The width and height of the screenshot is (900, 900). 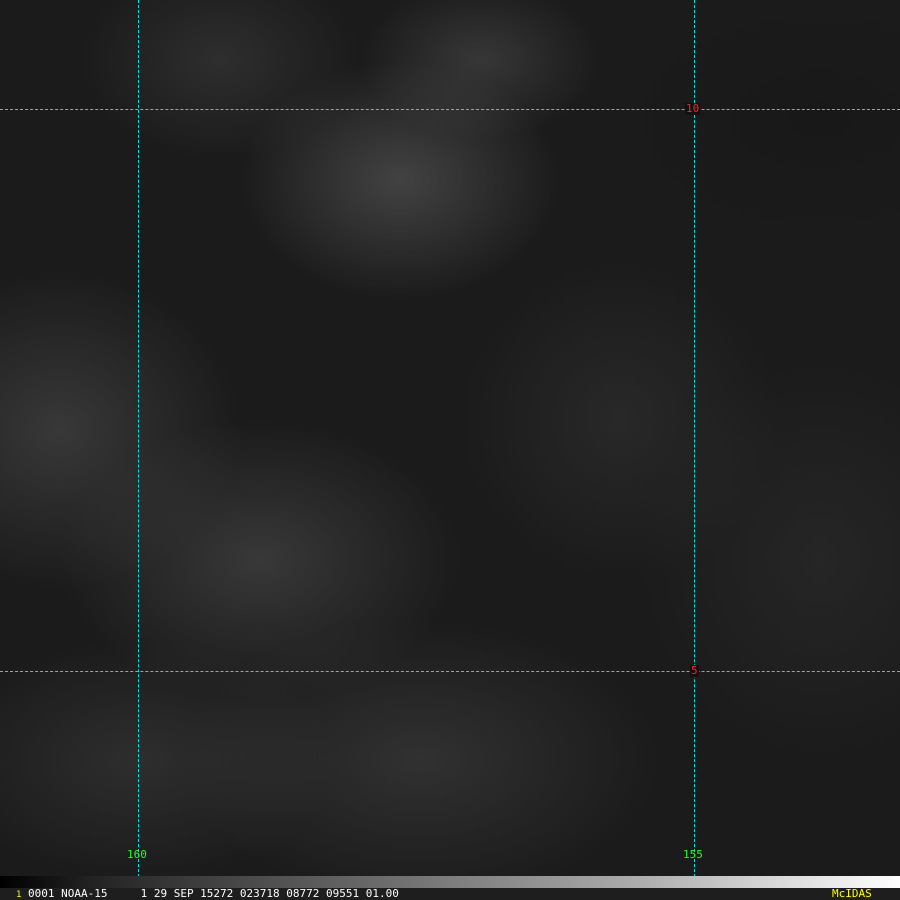 I want to click on longitude-label: 160, so click(x=137, y=854).